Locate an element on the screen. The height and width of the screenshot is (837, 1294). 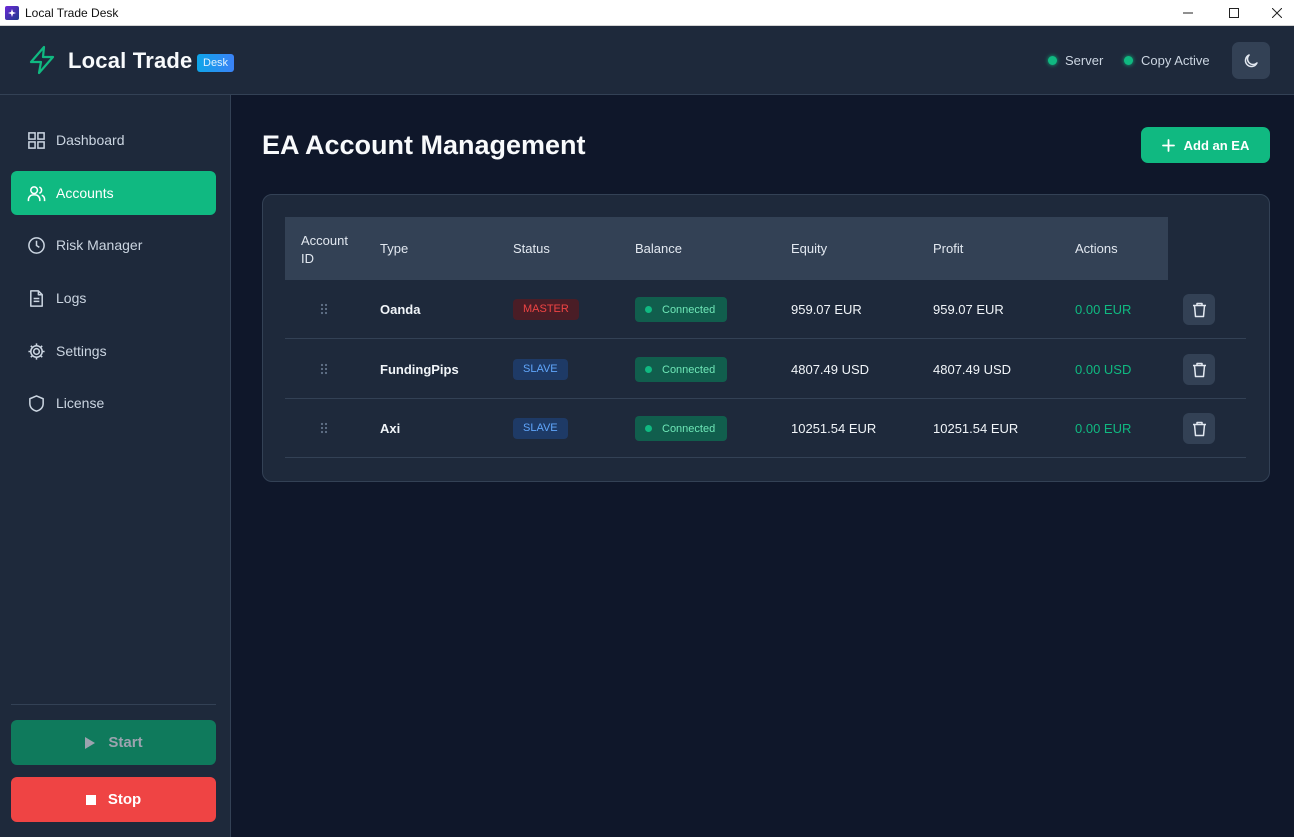
add-ea-button: Add an EA is located at coordinates (1205, 145).